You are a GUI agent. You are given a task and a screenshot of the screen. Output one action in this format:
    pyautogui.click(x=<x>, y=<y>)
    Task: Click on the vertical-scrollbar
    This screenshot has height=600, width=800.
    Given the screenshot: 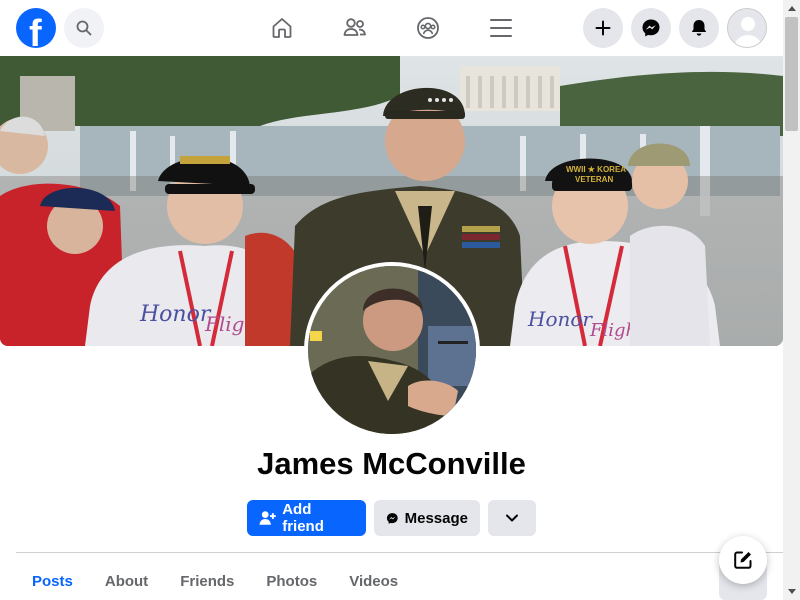 What is the action you would take?
    pyautogui.click(x=791, y=300)
    